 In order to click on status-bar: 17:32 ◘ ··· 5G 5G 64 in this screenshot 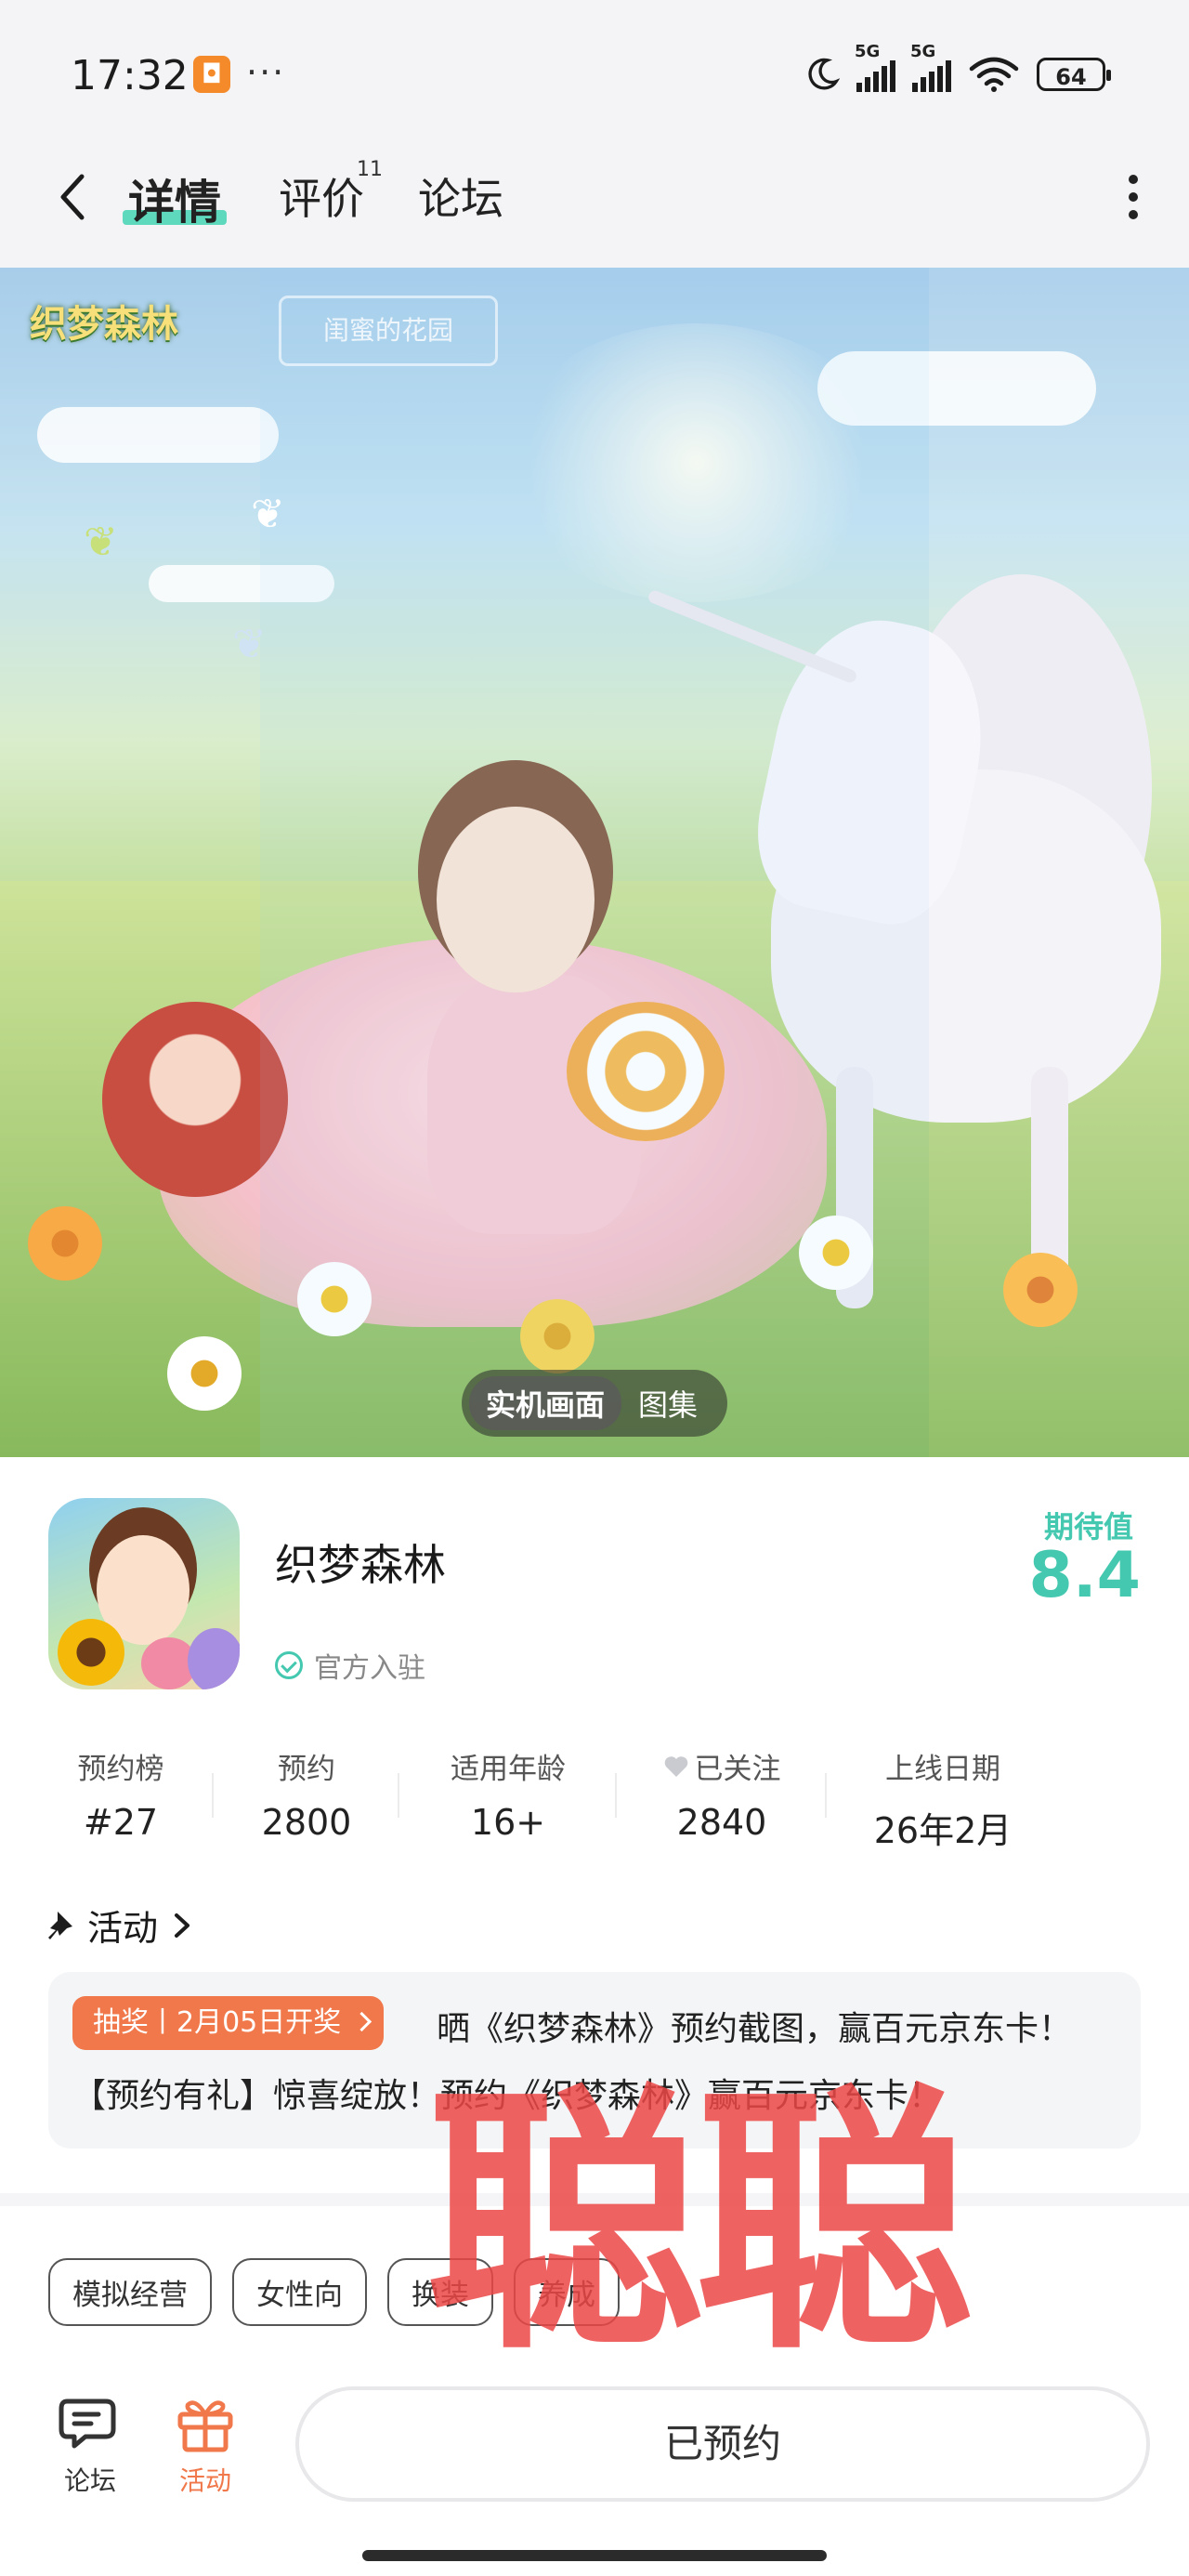, I will do `click(594, 69)`.